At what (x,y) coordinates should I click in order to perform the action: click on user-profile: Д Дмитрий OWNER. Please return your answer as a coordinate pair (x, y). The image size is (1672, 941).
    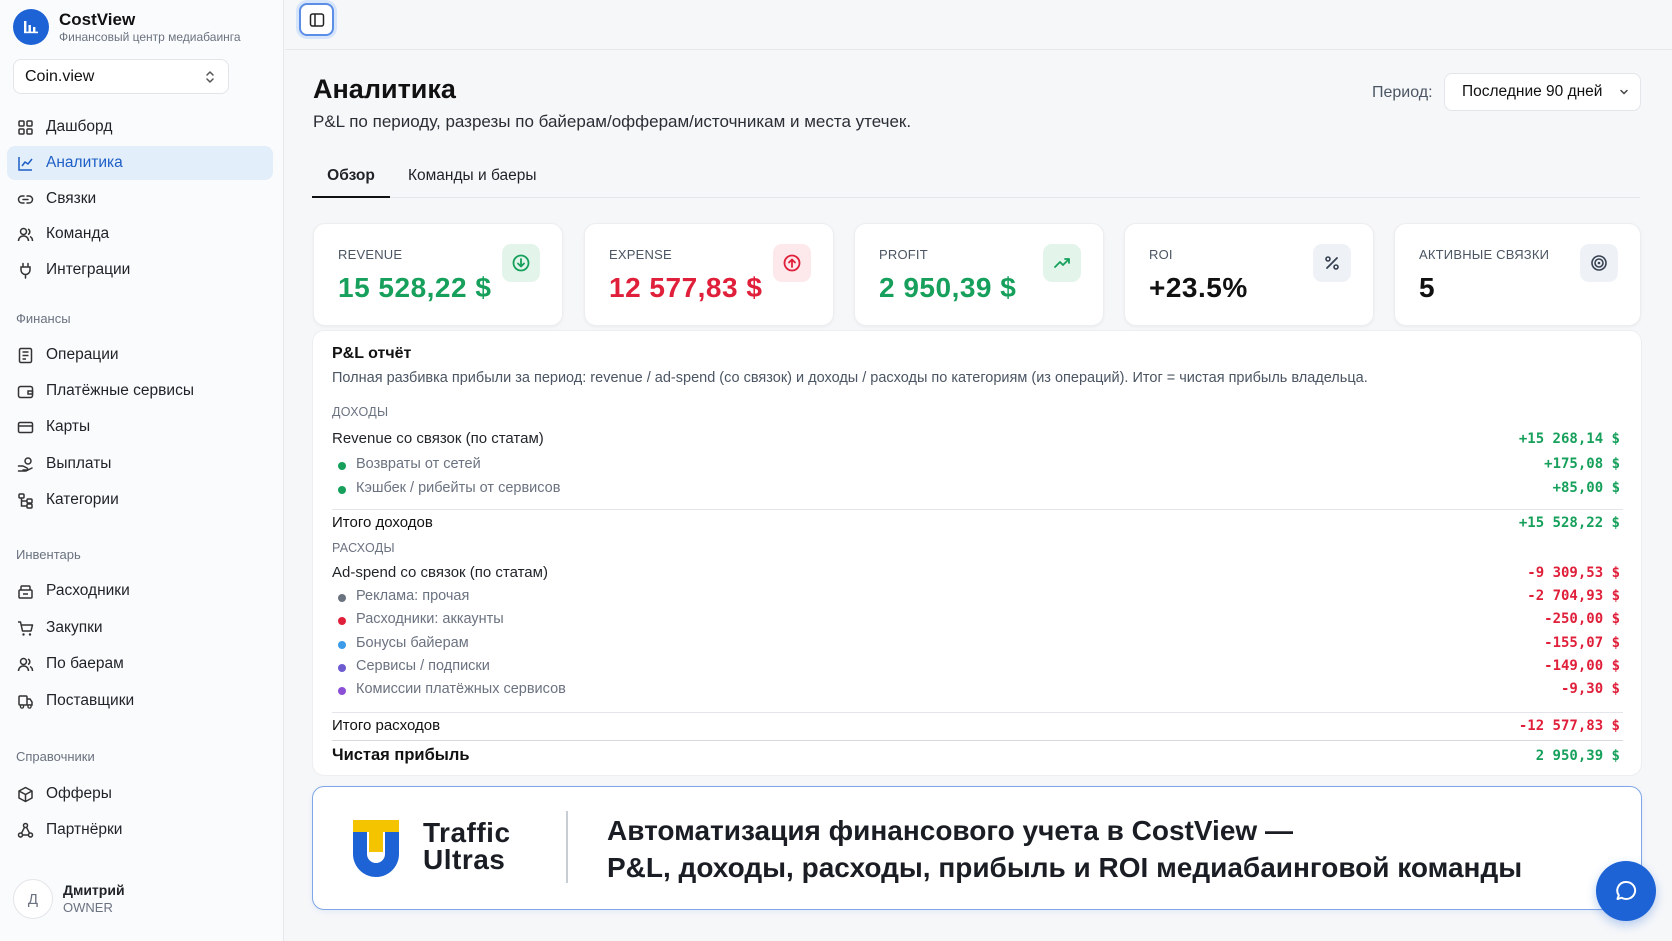
    Looking at the image, I should click on (69, 899).